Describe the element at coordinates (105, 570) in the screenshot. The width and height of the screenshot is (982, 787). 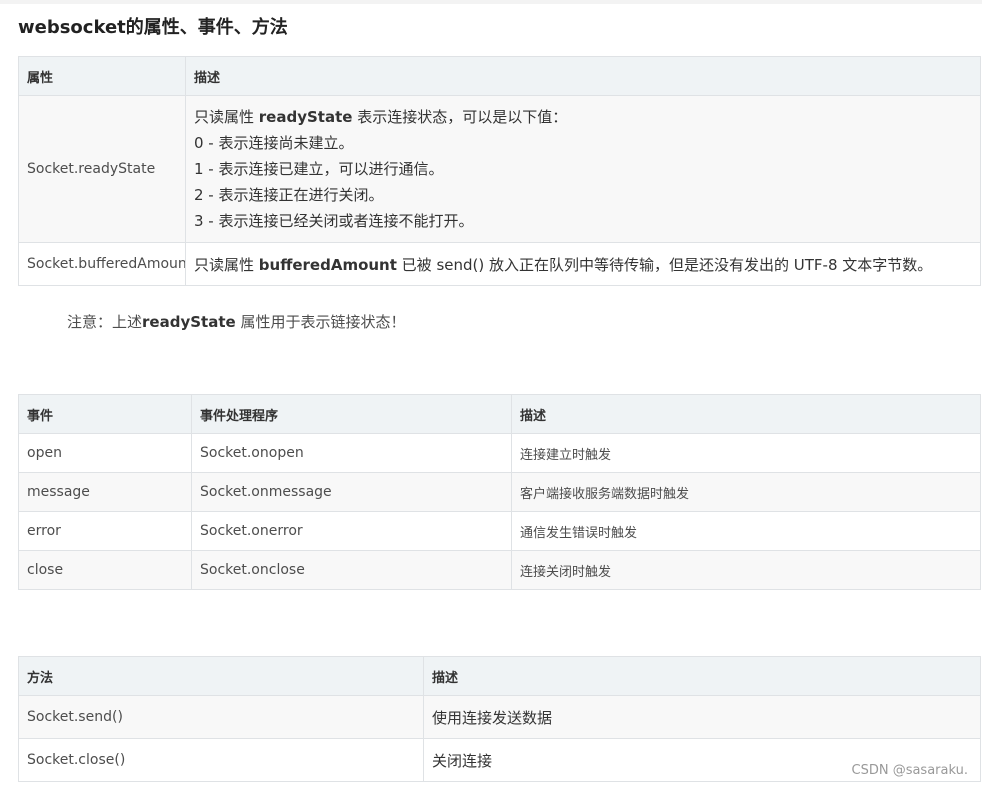
I see `event-name: close` at that location.